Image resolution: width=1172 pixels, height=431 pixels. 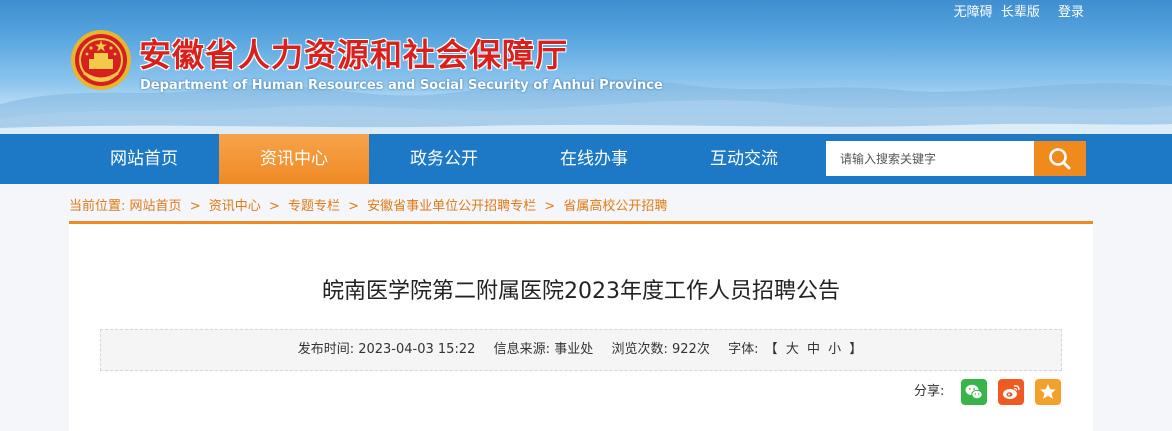 I want to click on breadcrumb-special-topics: 专题专栏, so click(x=314, y=206).